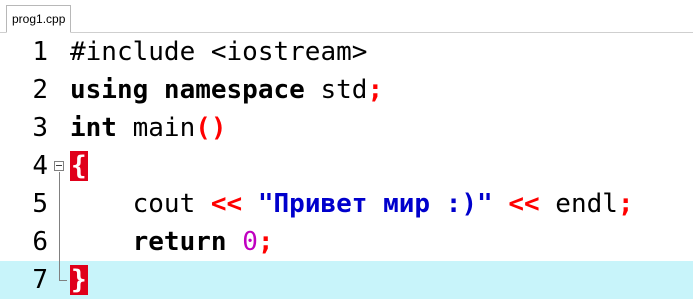 This screenshot has width=693, height=300. Describe the element at coordinates (40, 90) in the screenshot. I see `line-number: 2` at that location.